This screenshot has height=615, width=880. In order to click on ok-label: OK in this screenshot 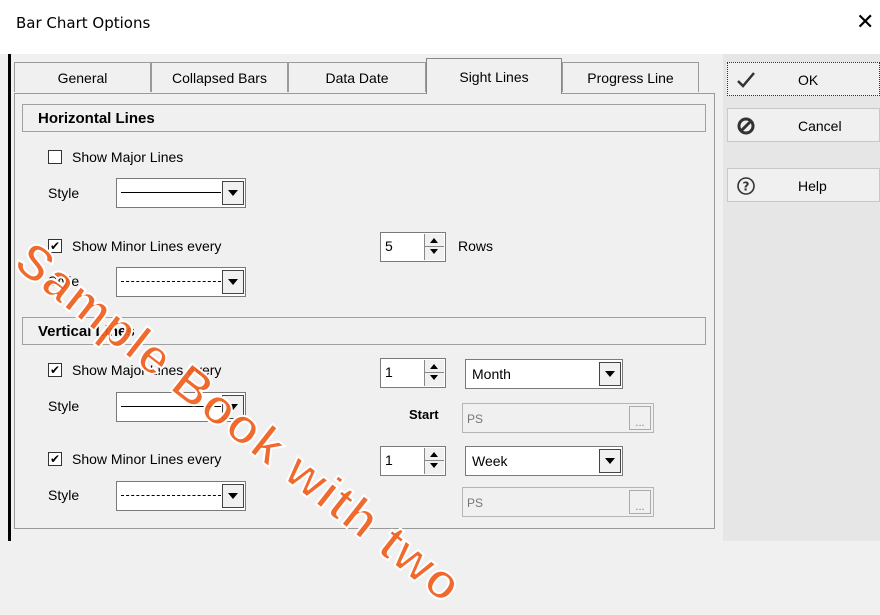, I will do `click(808, 80)`.